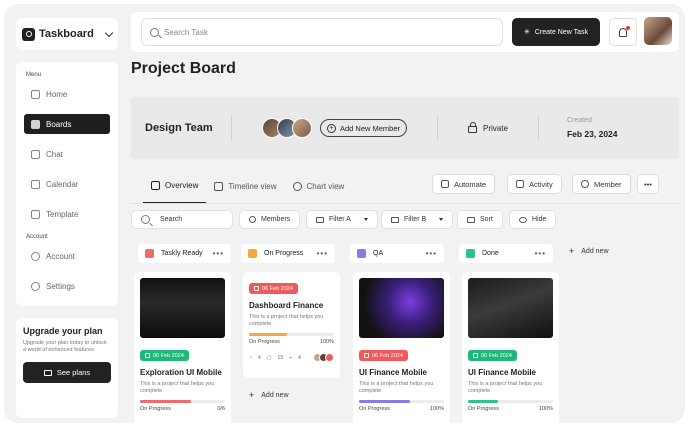 This screenshot has height=427, width=689. What do you see at coordinates (109, 32) in the screenshot?
I see `chevron-down-icon` at bounding box center [109, 32].